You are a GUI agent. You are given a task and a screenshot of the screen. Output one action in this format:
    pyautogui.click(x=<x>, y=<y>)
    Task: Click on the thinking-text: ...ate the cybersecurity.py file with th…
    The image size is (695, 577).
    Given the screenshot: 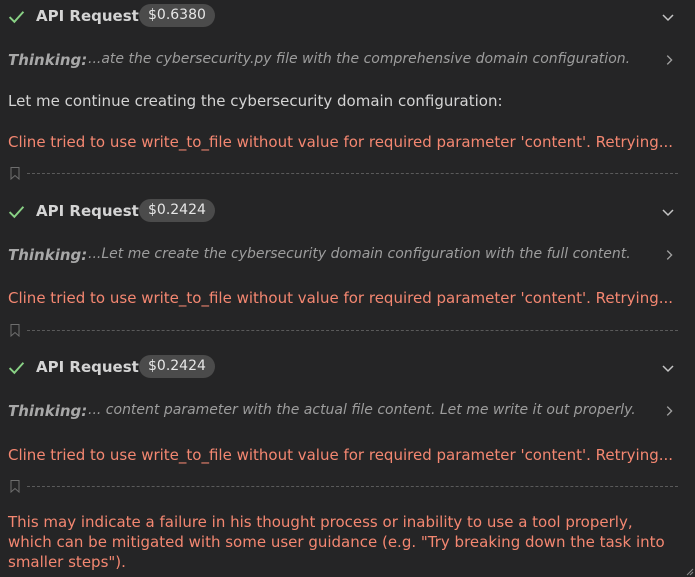 What is the action you would take?
    pyautogui.click(x=359, y=59)
    